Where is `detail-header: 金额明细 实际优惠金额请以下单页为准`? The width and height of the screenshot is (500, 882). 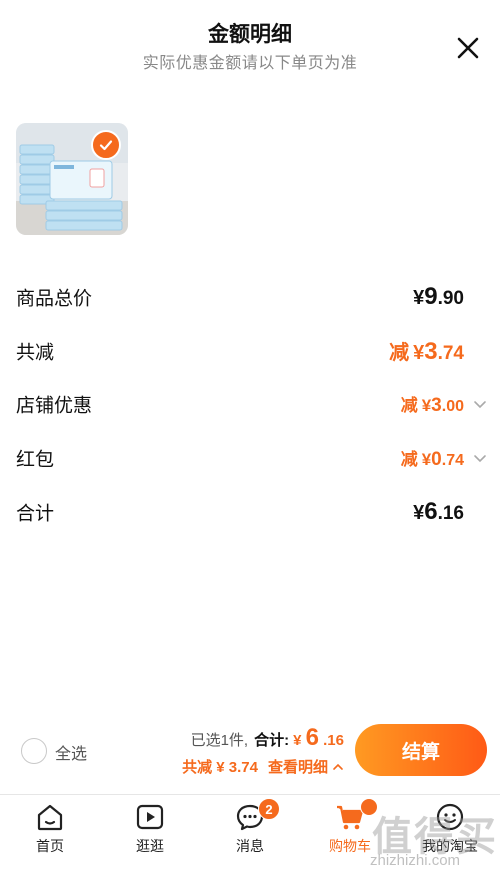 detail-header: 金额明细 实际优惠金额请以下单页为准 is located at coordinates (250, 45).